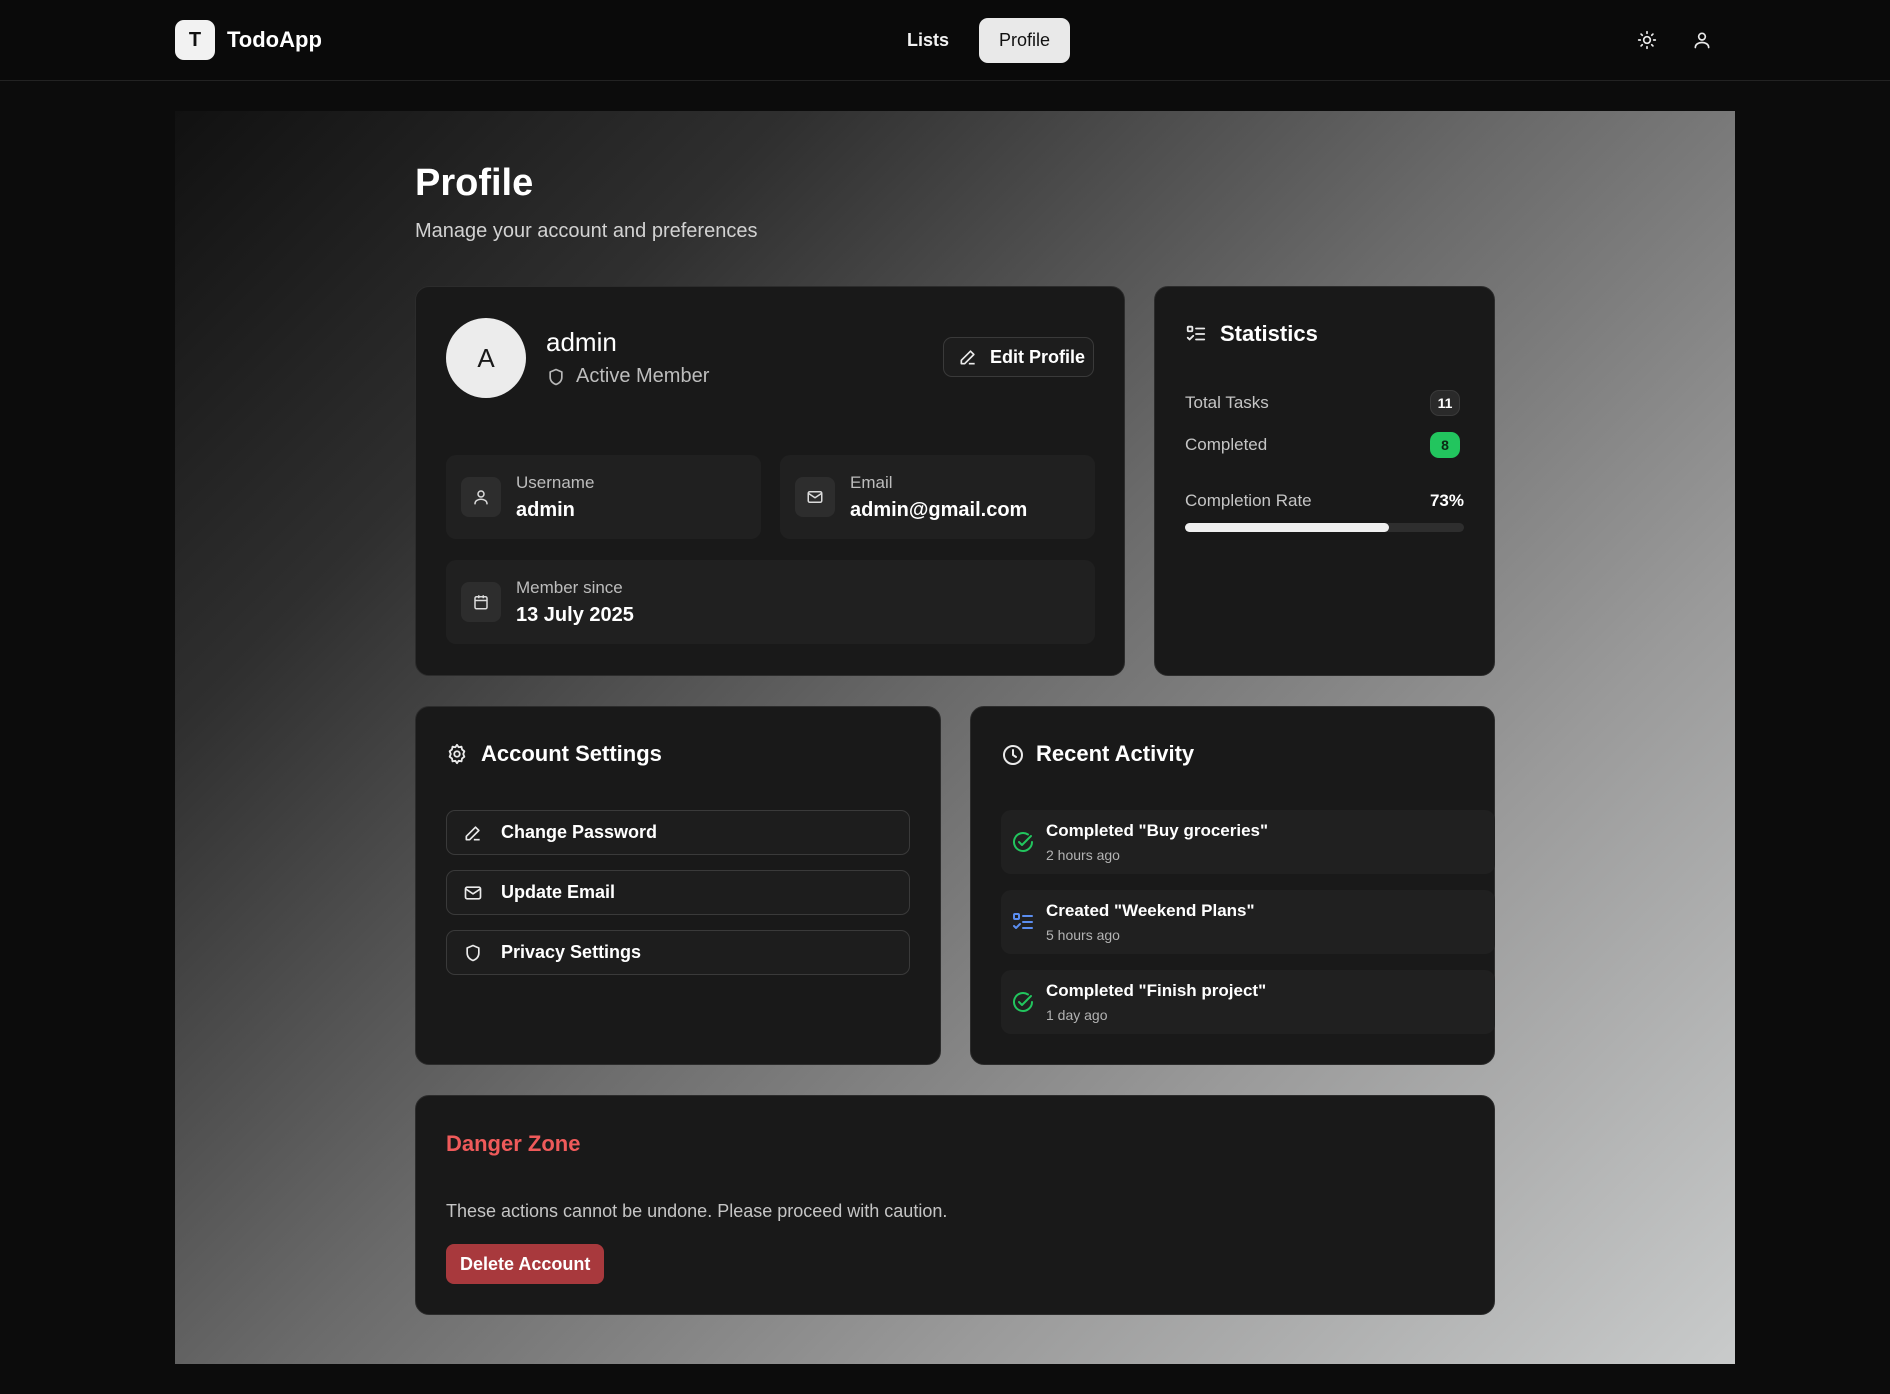 Image resolution: width=1890 pixels, height=1394 pixels. Describe the element at coordinates (1196, 334) in the screenshot. I see `list-checks-icon` at that location.